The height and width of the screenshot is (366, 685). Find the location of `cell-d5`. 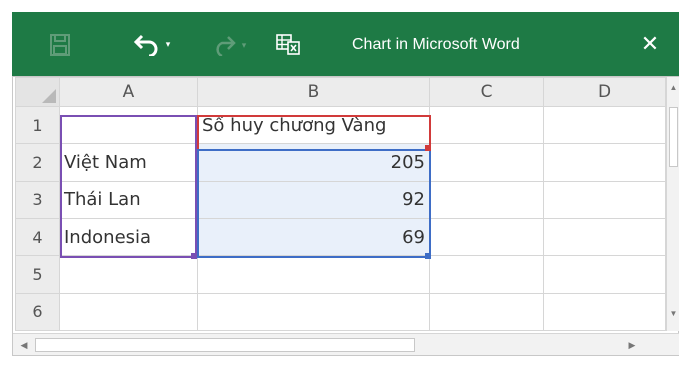

cell-d5 is located at coordinates (604, 274).